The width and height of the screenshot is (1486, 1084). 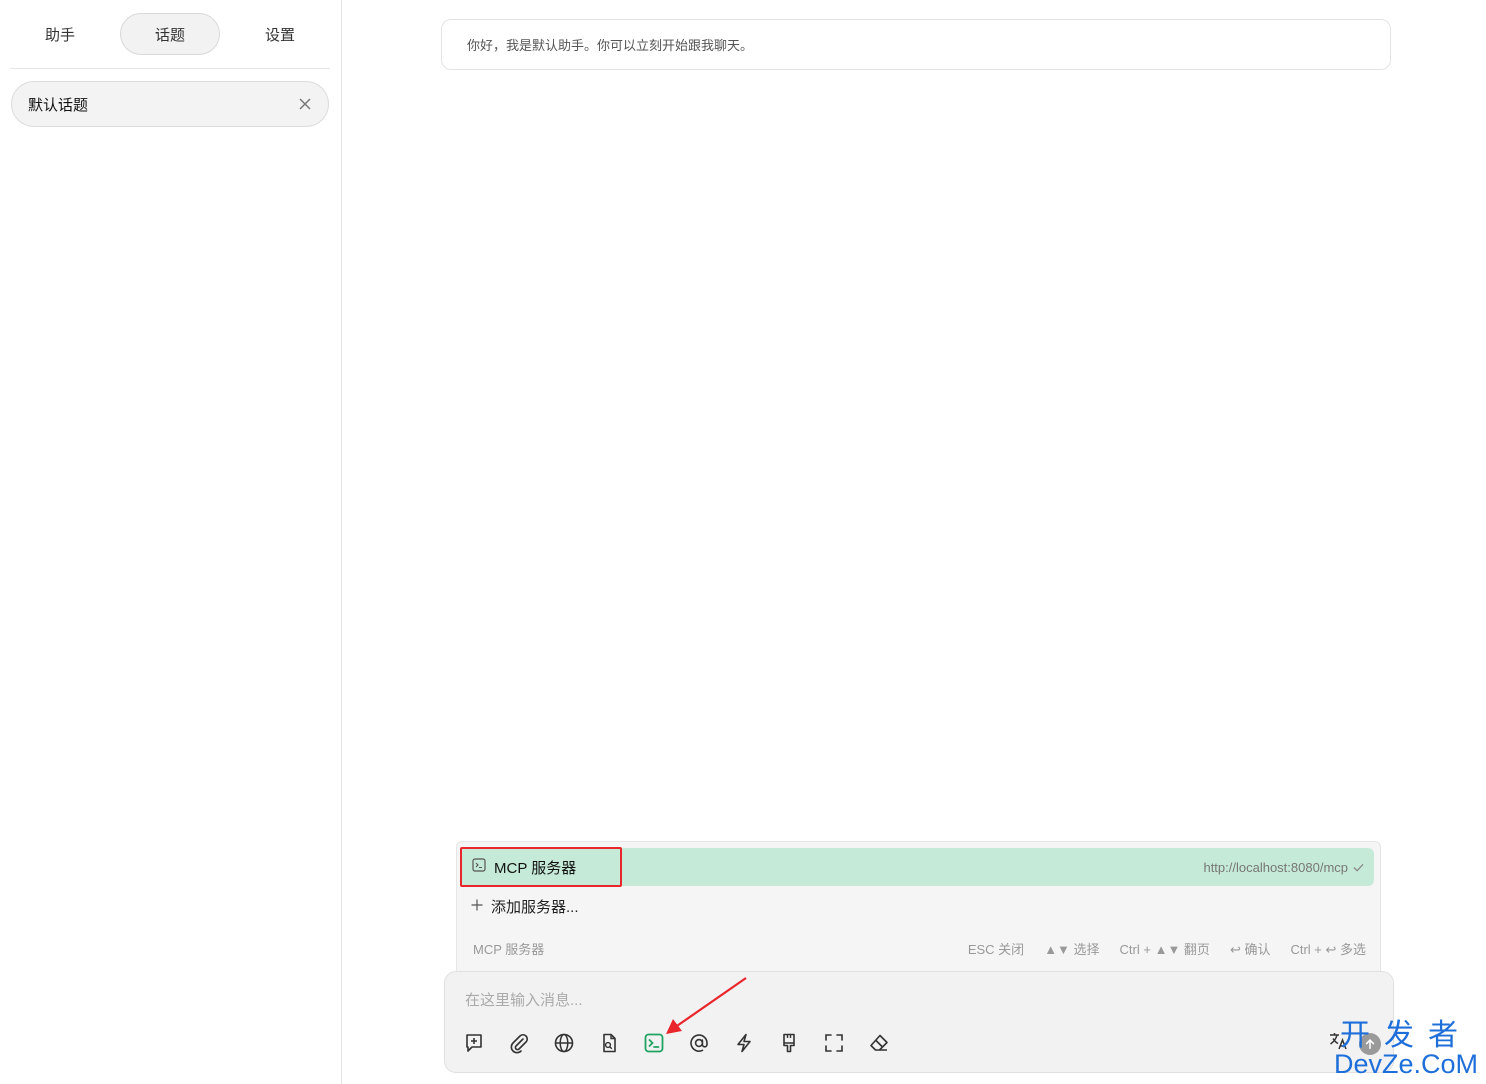 What do you see at coordinates (1250, 949) in the screenshot?
I see `hint-confirm: ↩ 确认` at bounding box center [1250, 949].